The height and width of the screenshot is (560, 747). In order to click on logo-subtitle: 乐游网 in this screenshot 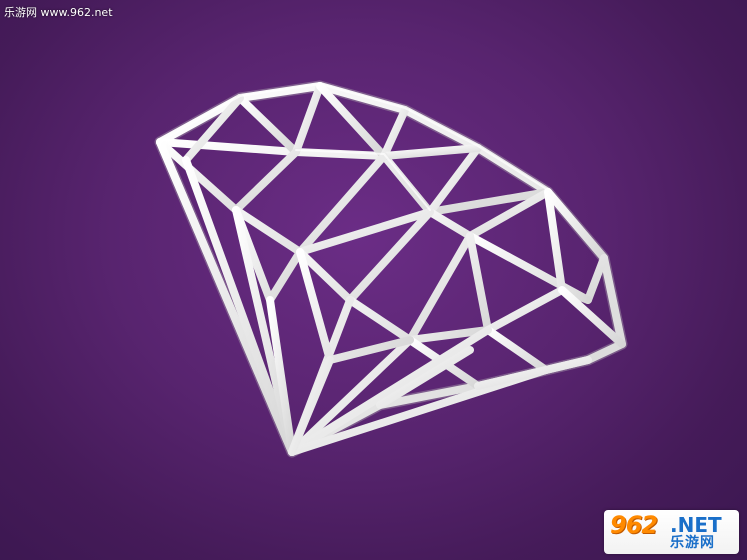, I will do `click(692, 543)`.